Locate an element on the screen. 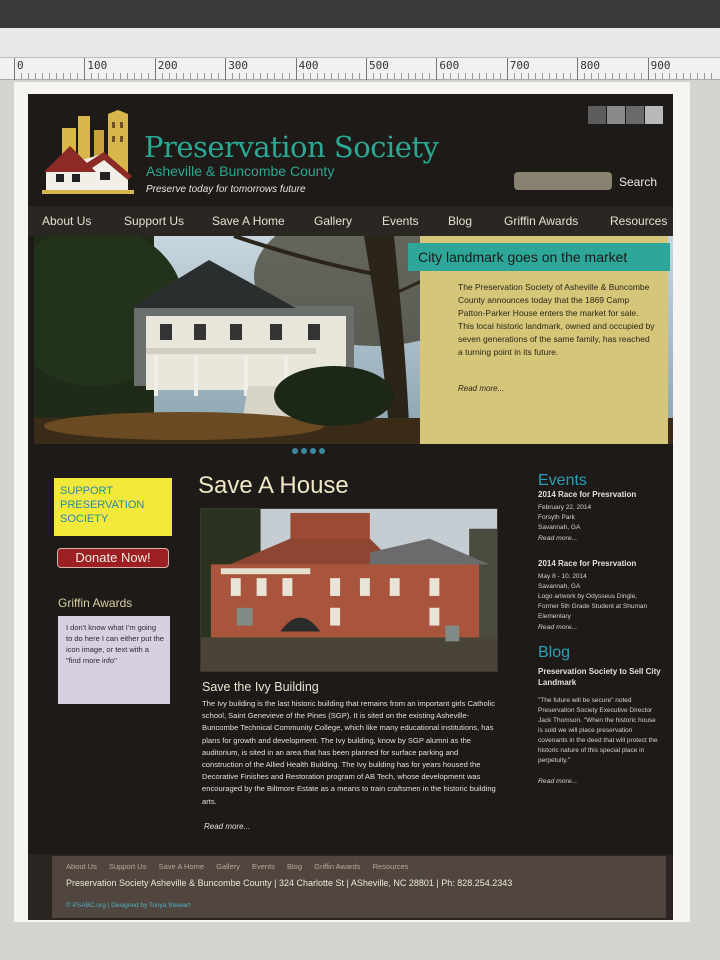 The width and height of the screenshot is (720, 960). footer-credit: © PSABC.org | Designed by Tonya Stewart is located at coordinates (128, 905).